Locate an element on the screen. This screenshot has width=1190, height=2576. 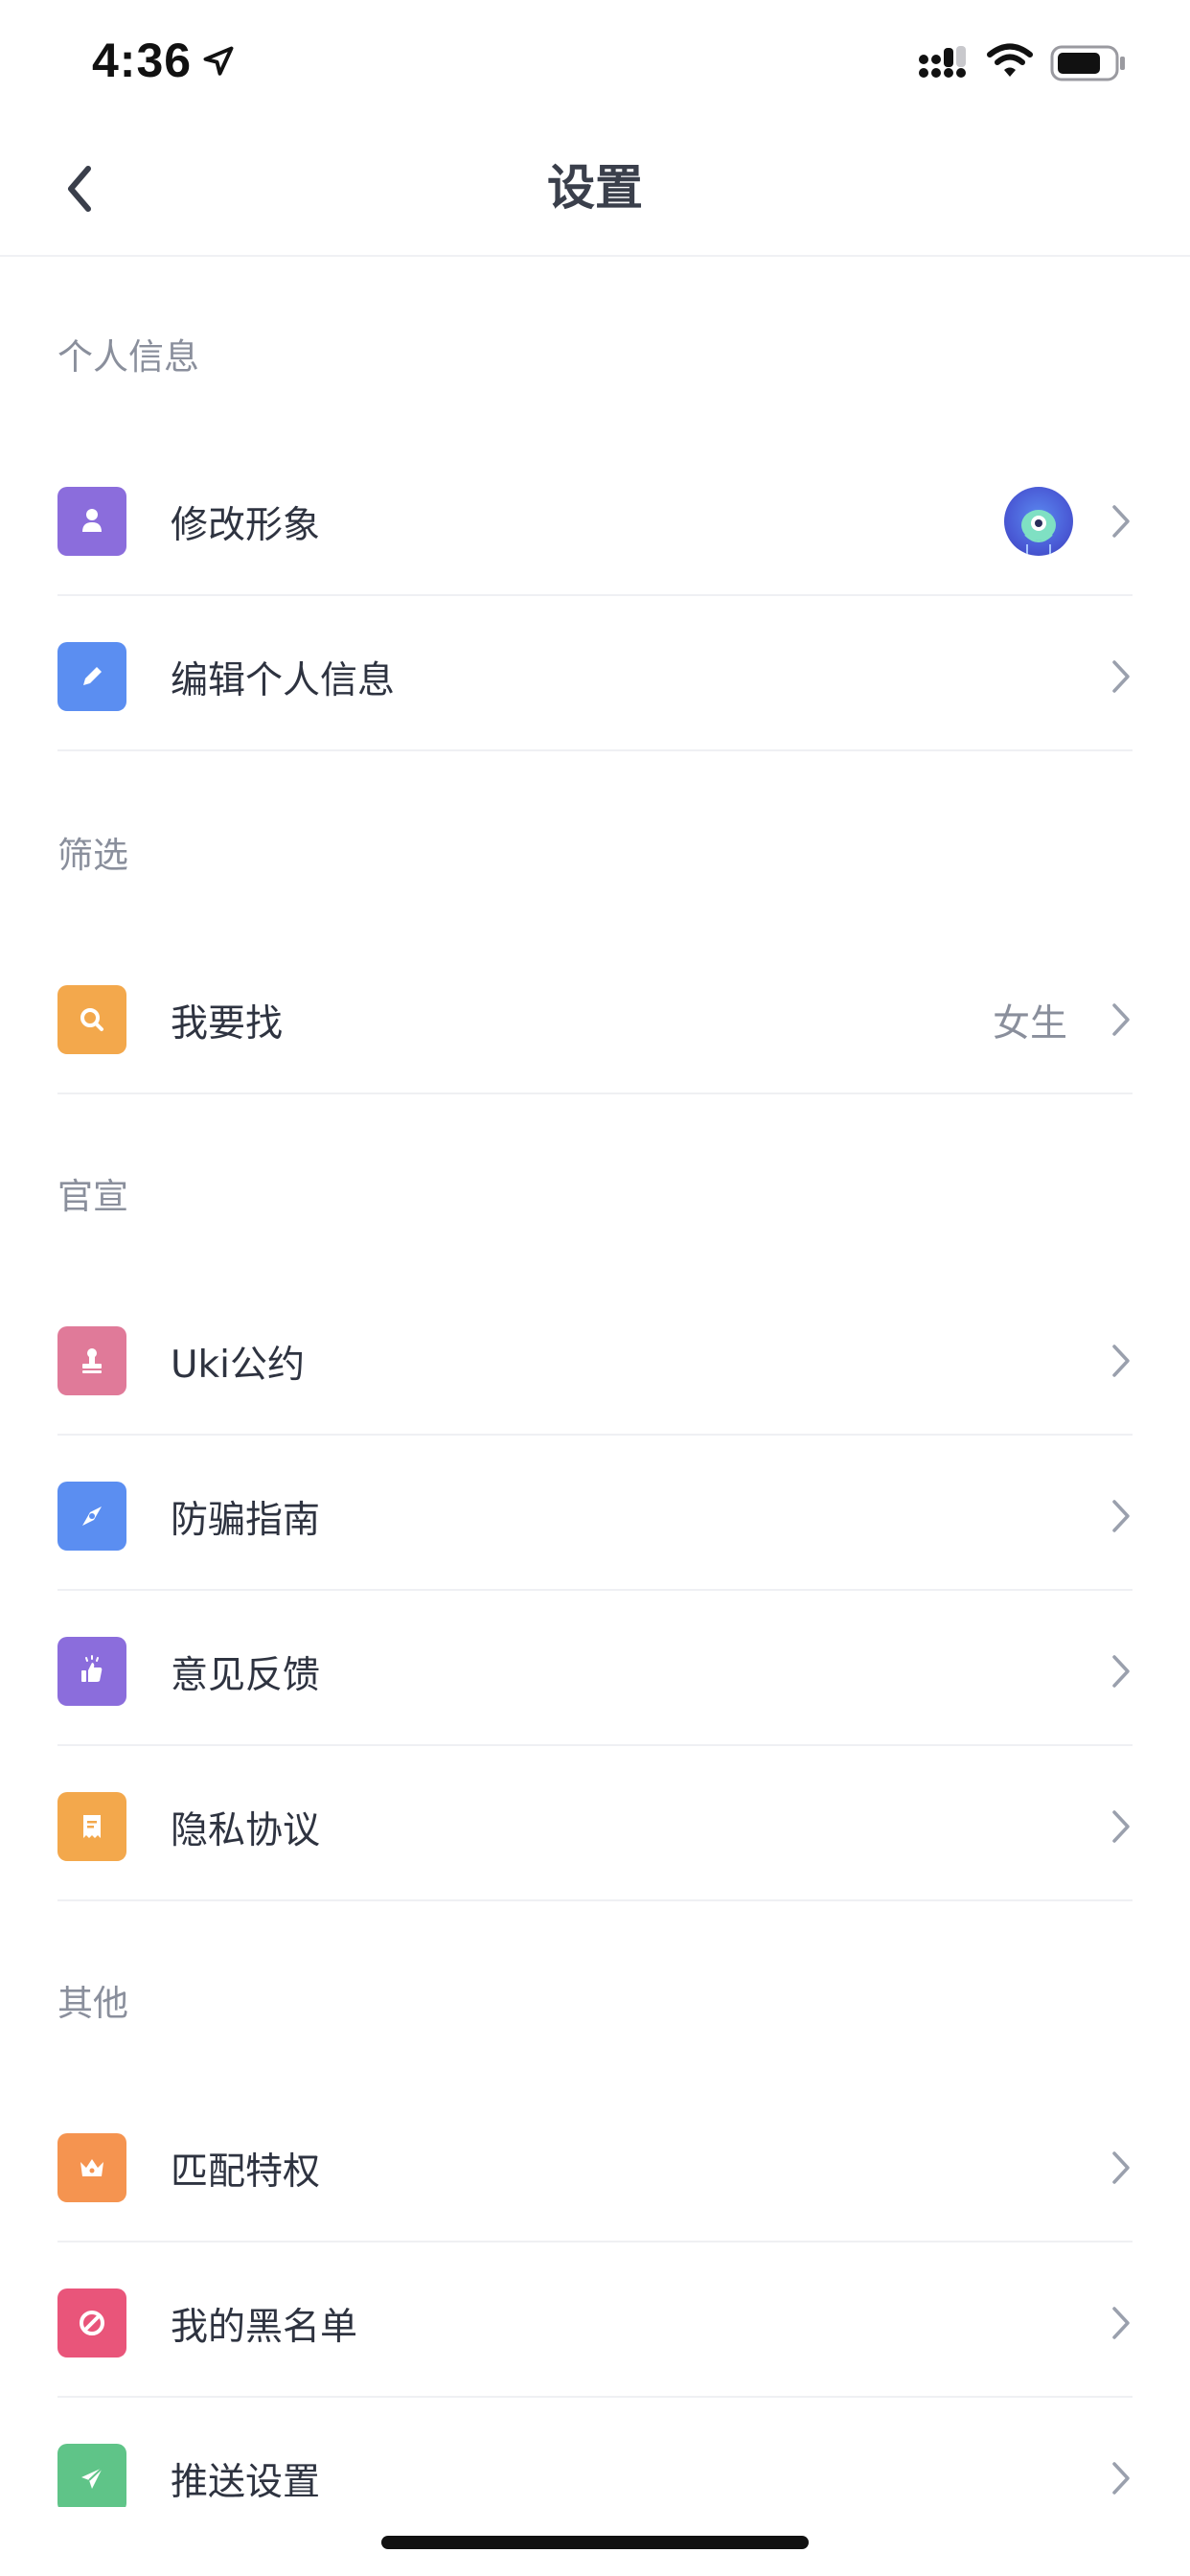
settings-row-edit-profile: 编辑个人信息 is located at coordinates (595, 674).